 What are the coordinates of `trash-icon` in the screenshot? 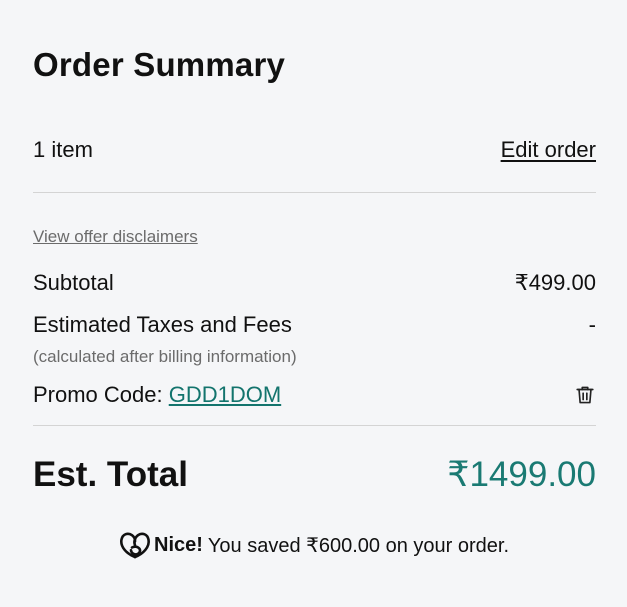 It's located at (585, 395).